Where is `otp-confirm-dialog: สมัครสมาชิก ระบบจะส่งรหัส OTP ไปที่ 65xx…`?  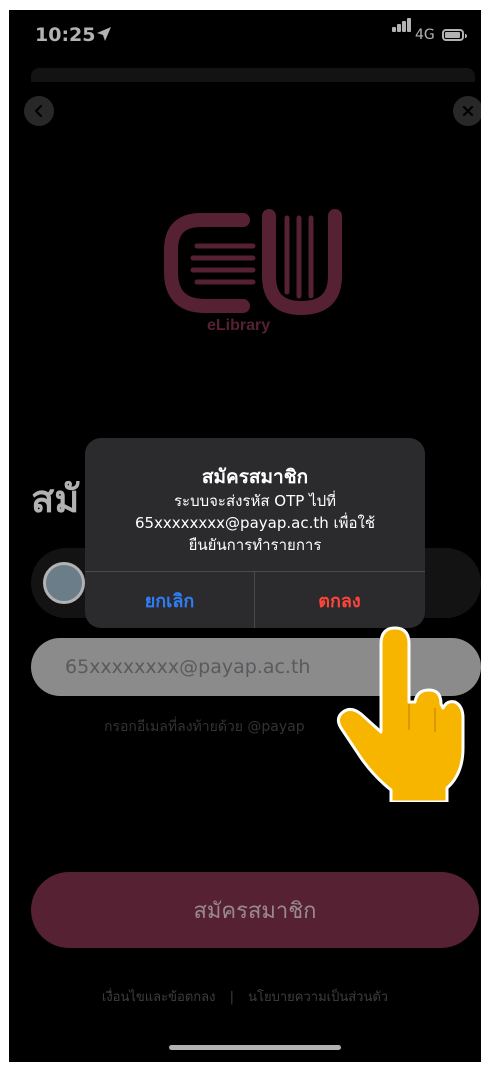
otp-confirm-dialog: สมัครสมาชิก ระบบจะส่งรหัส OTP ไปที่ 65xx… is located at coordinates (255, 533).